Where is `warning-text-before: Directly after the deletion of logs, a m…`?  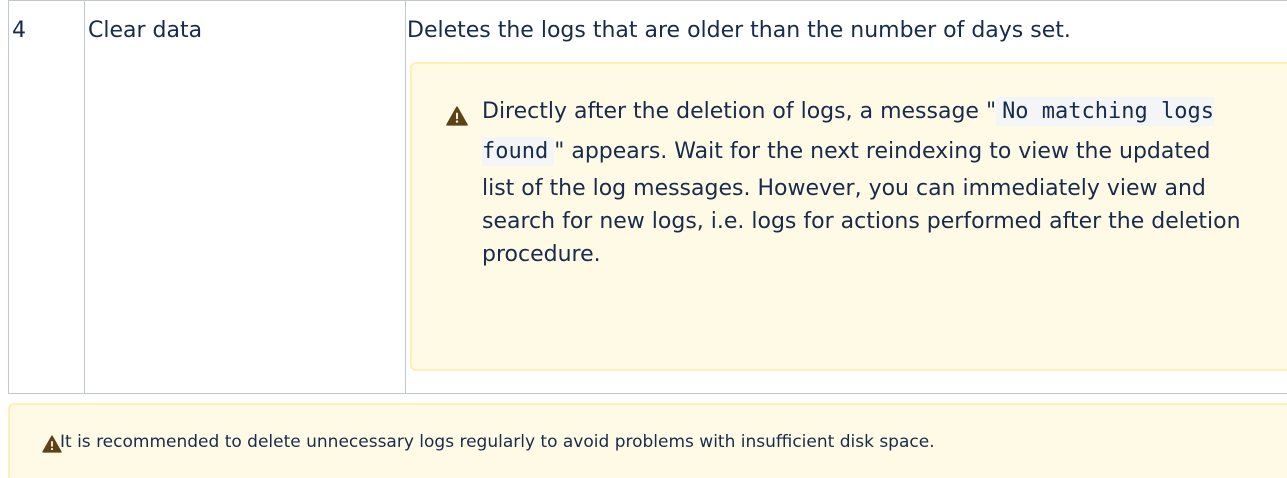
warning-text-before: Directly after the deletion of logs, a m… is located at coordinates (739, 111).